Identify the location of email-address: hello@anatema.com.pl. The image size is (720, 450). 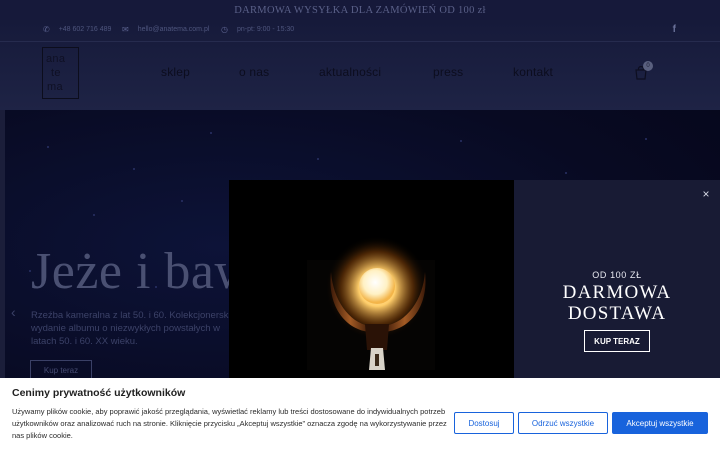
(173, 29).